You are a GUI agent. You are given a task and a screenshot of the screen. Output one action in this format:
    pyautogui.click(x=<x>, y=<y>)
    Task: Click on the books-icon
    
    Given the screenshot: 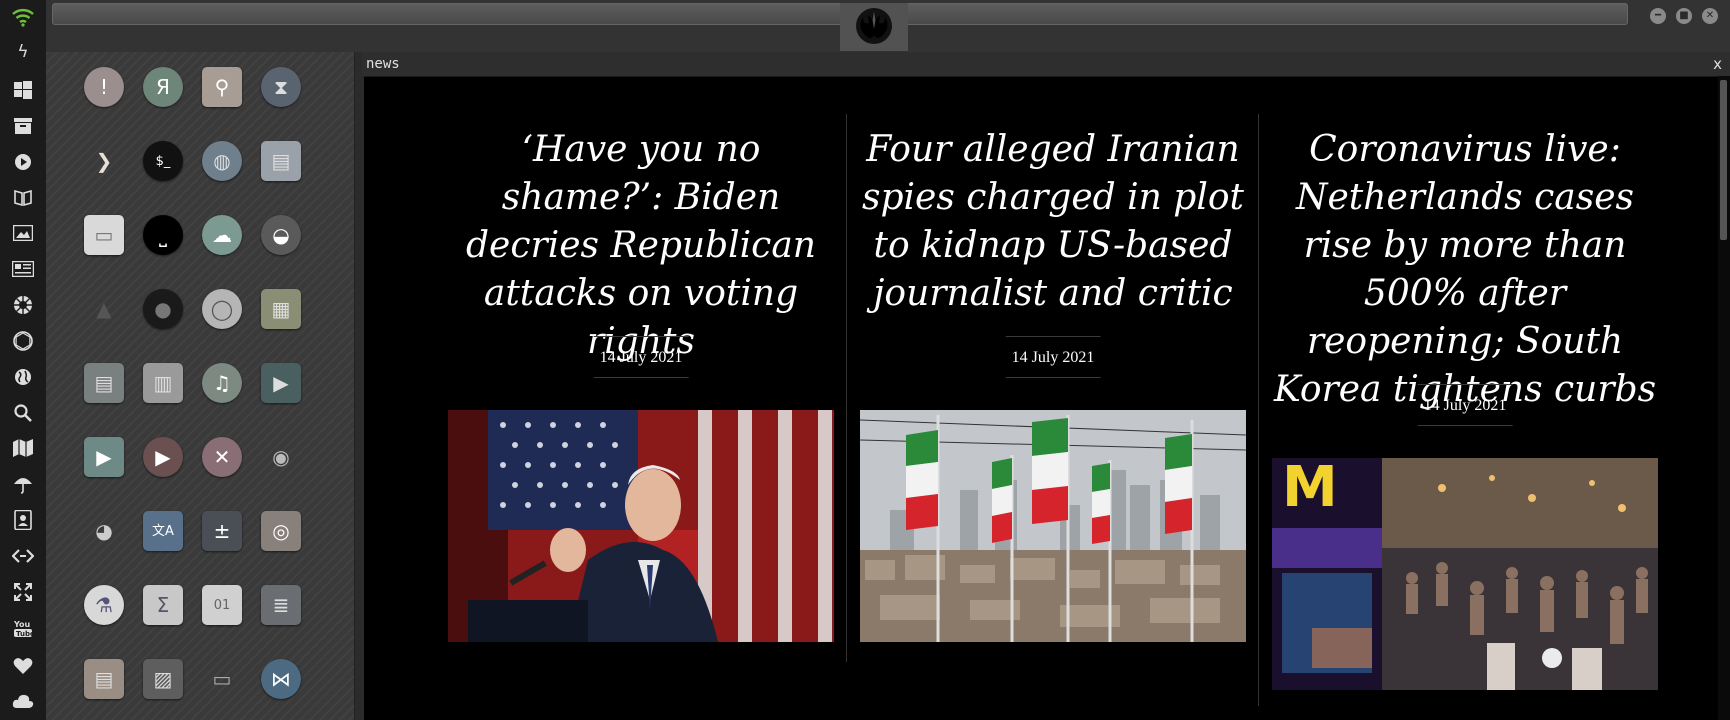 What is the action you would take?
    pyautogui.click(x=23, y=197)
    